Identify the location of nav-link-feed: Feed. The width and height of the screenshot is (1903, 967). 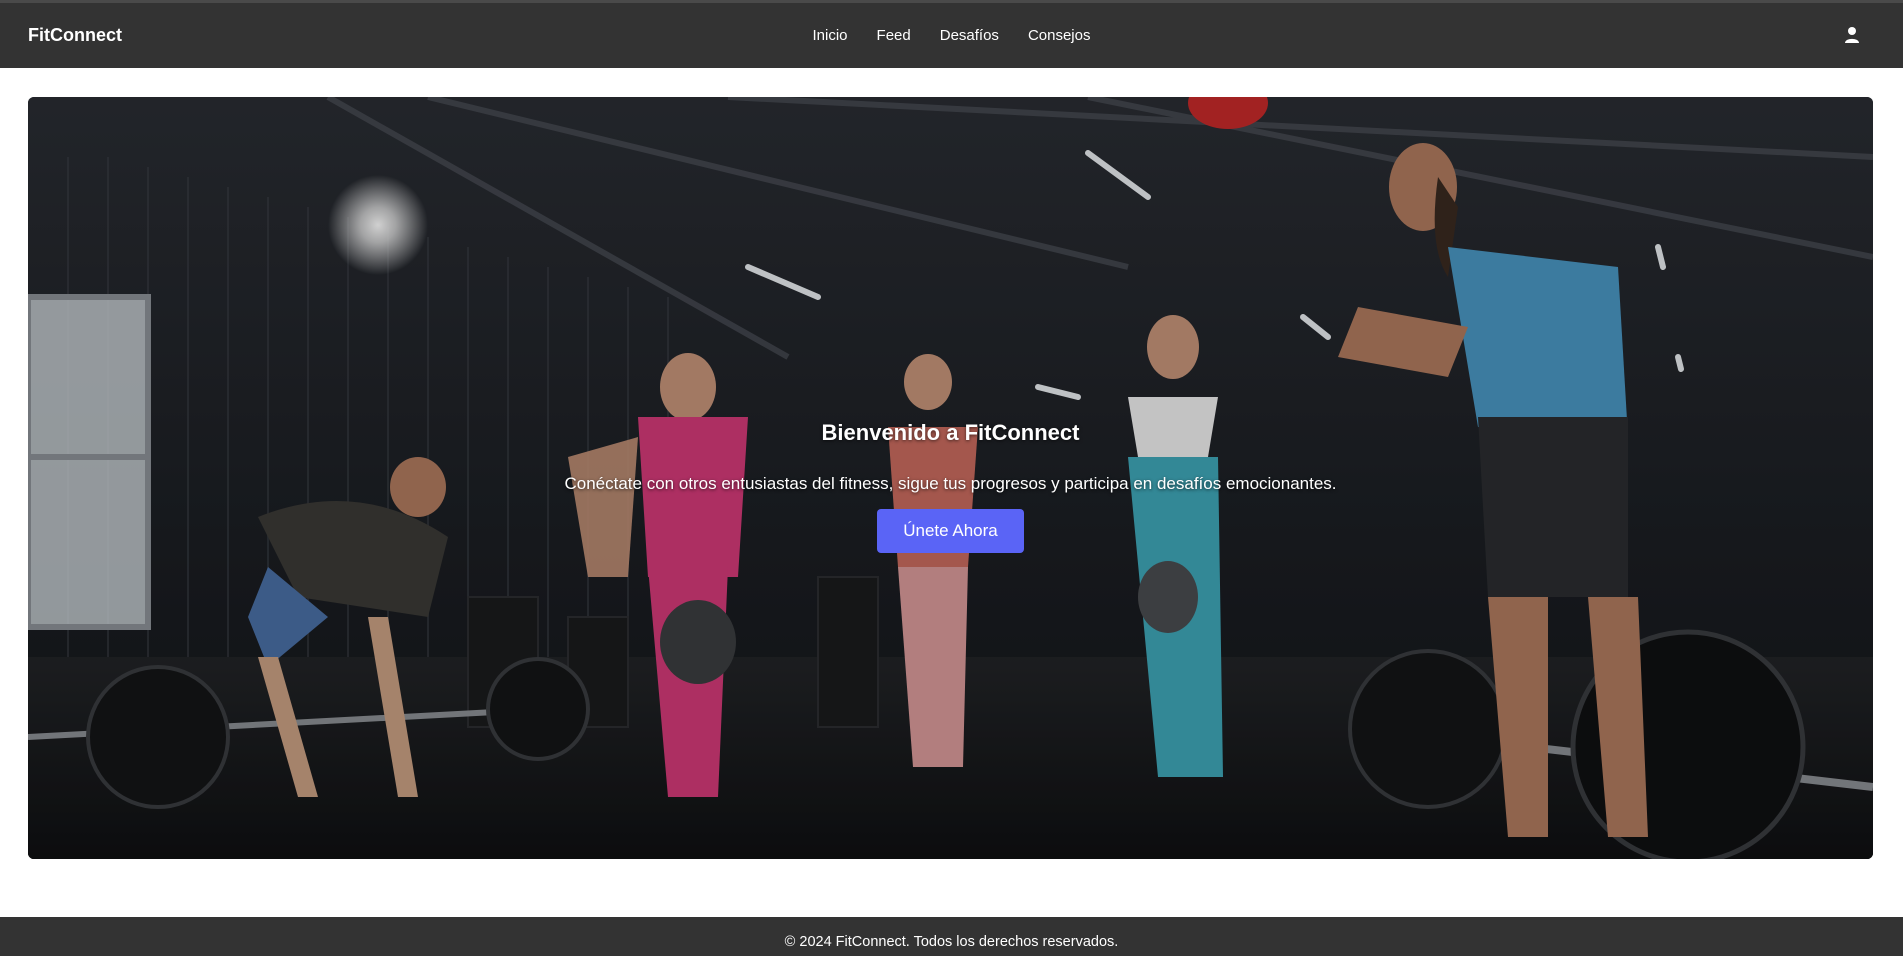
(893, 35).